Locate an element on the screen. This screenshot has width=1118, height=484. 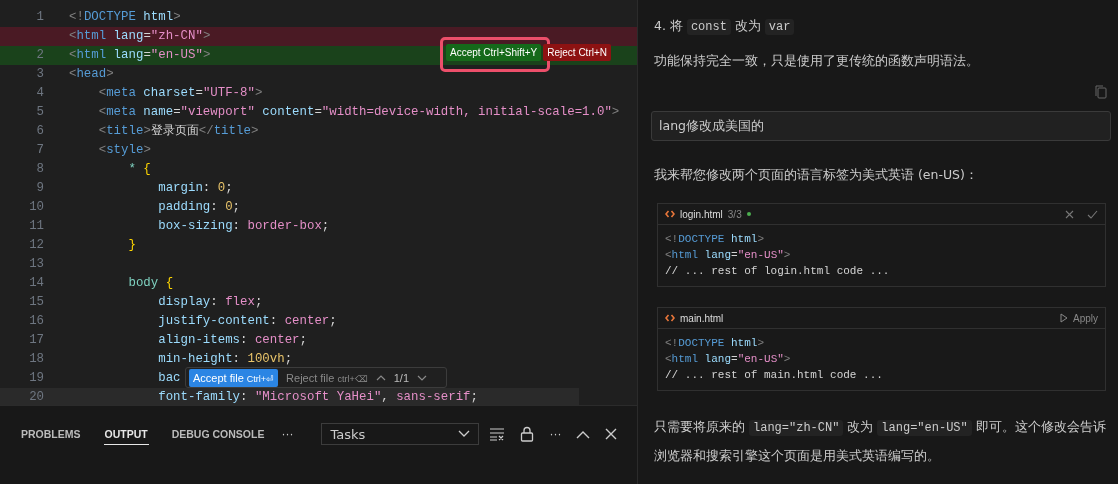
code-file-icon is located at coordinates (670, 318).